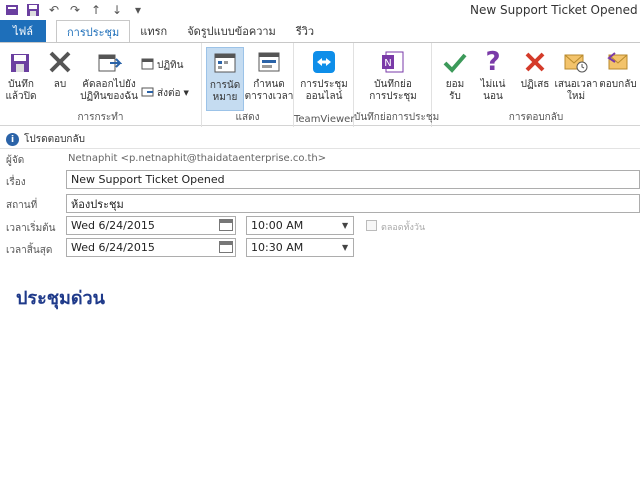 This screenshot has height=483, width=640. Describe the element at coordinates (320, 10) in the screenshot. I see `title-bar: ↶ ↷ ↑ ↓ ▾ New Support Ticket Opened` at that location.